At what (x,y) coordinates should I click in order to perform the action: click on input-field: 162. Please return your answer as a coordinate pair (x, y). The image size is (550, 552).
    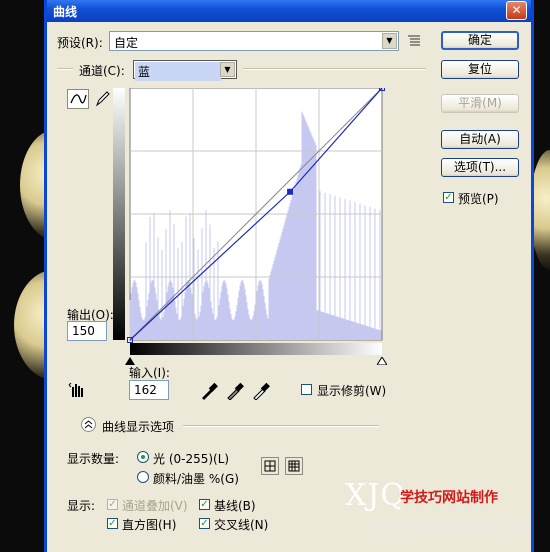
    Looking at the image, I should click on (149, 390).